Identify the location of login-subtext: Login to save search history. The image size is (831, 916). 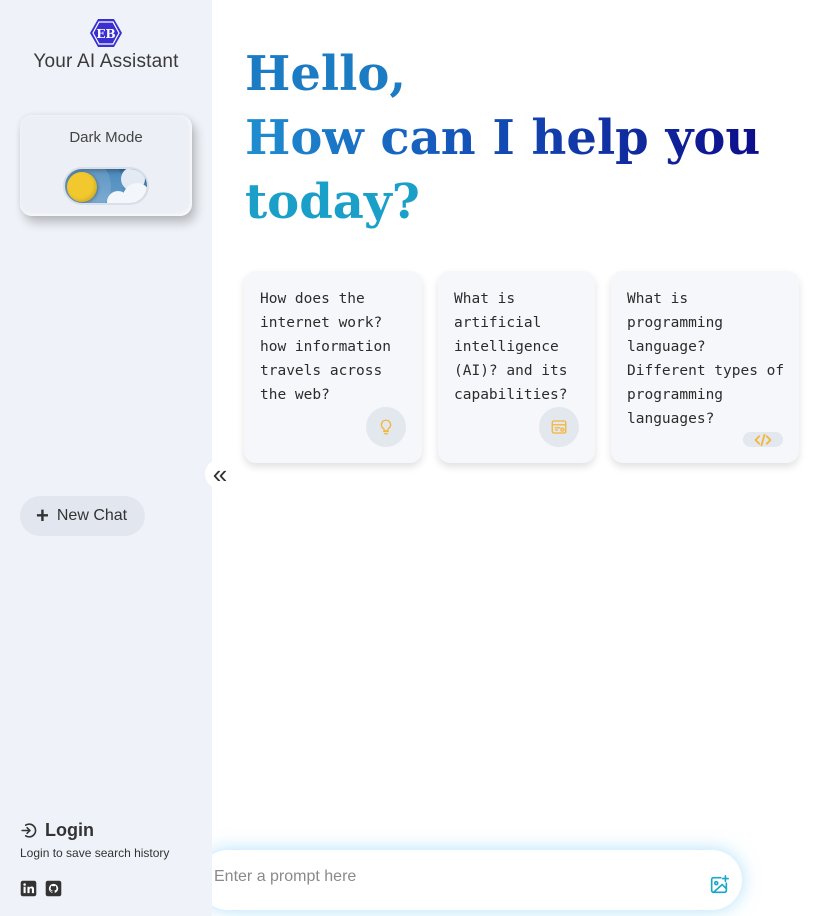
(95, 853).